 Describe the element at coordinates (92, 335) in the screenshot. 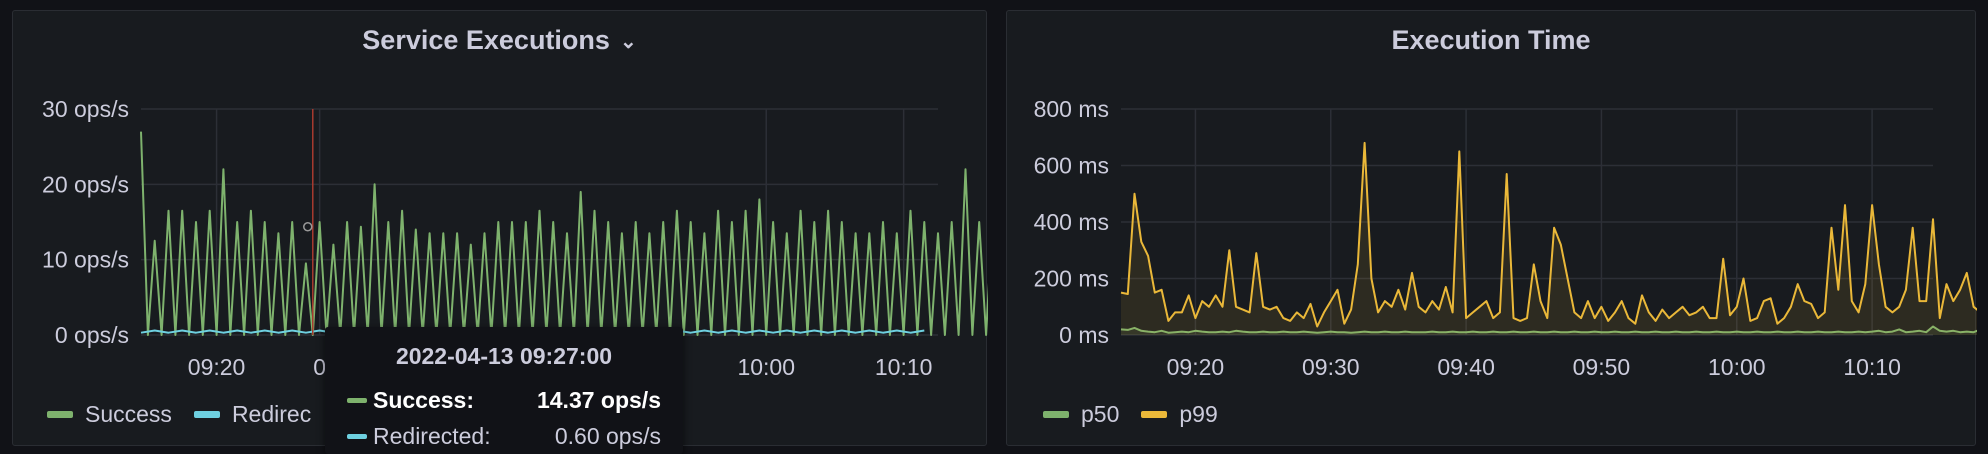

I see `y-tick-label: 0 ops/s` at that location.